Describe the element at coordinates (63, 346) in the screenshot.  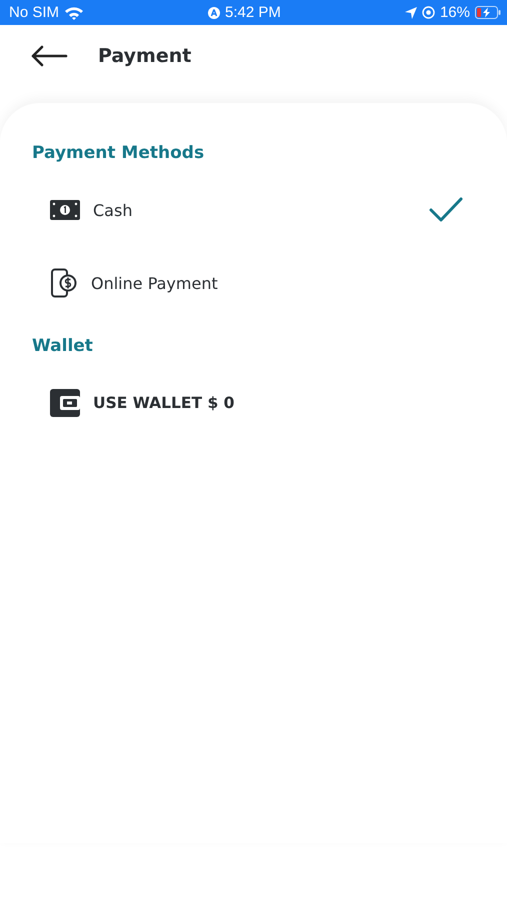
I see `section-title: Wallet` at that location.